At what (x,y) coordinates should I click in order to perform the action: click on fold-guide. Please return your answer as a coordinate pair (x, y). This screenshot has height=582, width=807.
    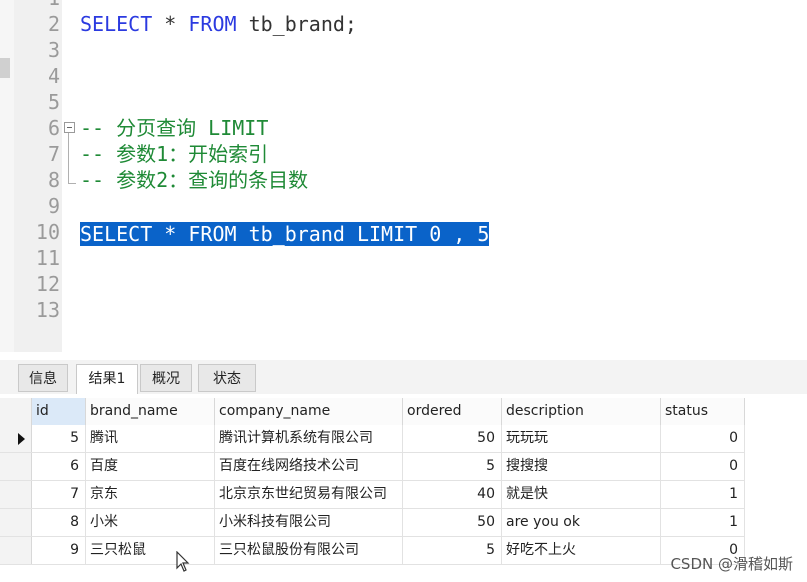
    Looking at the image, I should click on (68, 158).